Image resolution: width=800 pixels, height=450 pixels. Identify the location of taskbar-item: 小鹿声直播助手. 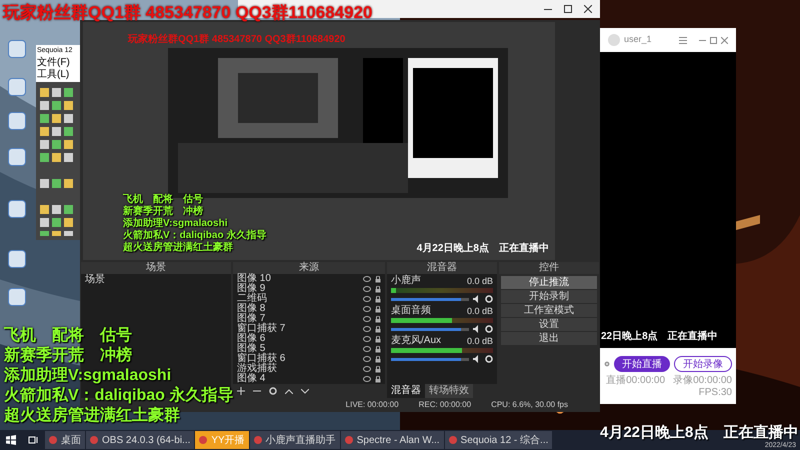
(295, 440).